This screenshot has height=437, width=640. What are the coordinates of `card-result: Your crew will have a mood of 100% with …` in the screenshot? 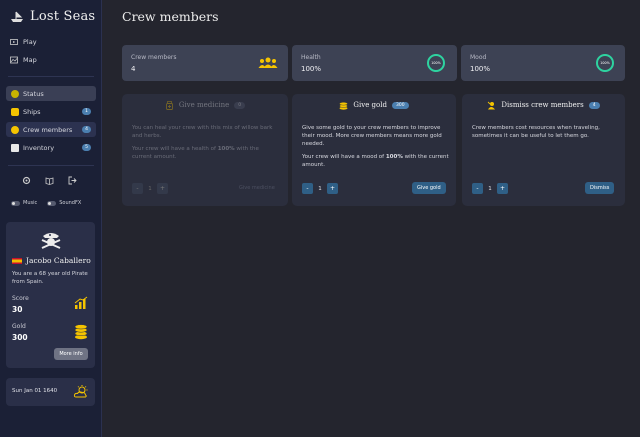 It's located at (376, 161).